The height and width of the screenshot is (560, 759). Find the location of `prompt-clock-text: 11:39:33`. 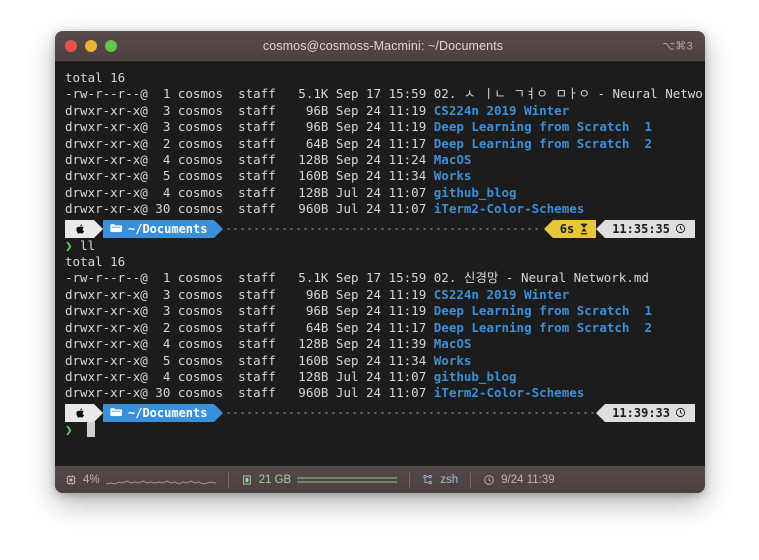

prompt-clock-text: 11:39:33 is located at coordinates (641, 412).